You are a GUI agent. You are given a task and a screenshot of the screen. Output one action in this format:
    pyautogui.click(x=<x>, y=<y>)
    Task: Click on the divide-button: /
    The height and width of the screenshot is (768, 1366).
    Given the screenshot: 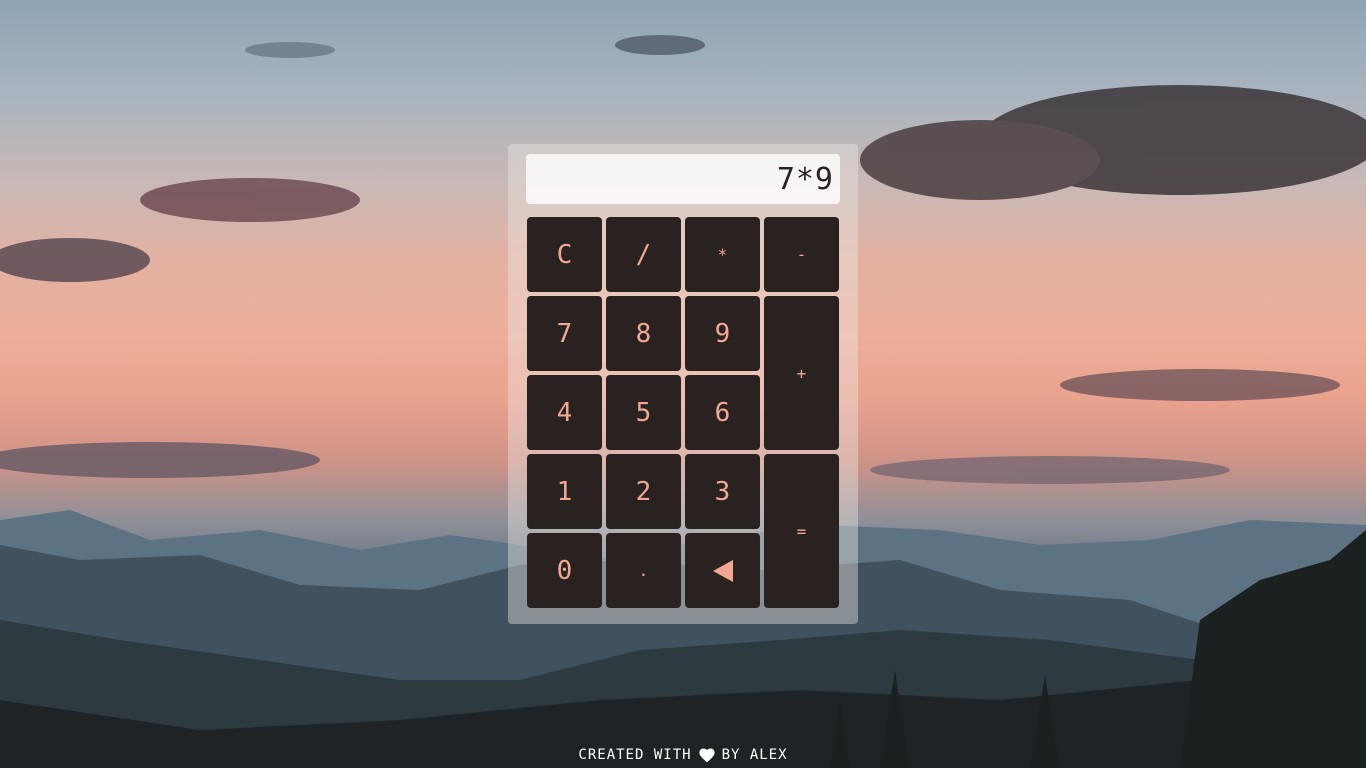 What is the action you would take?
    pyautogui.click(x=643, y=254)
    